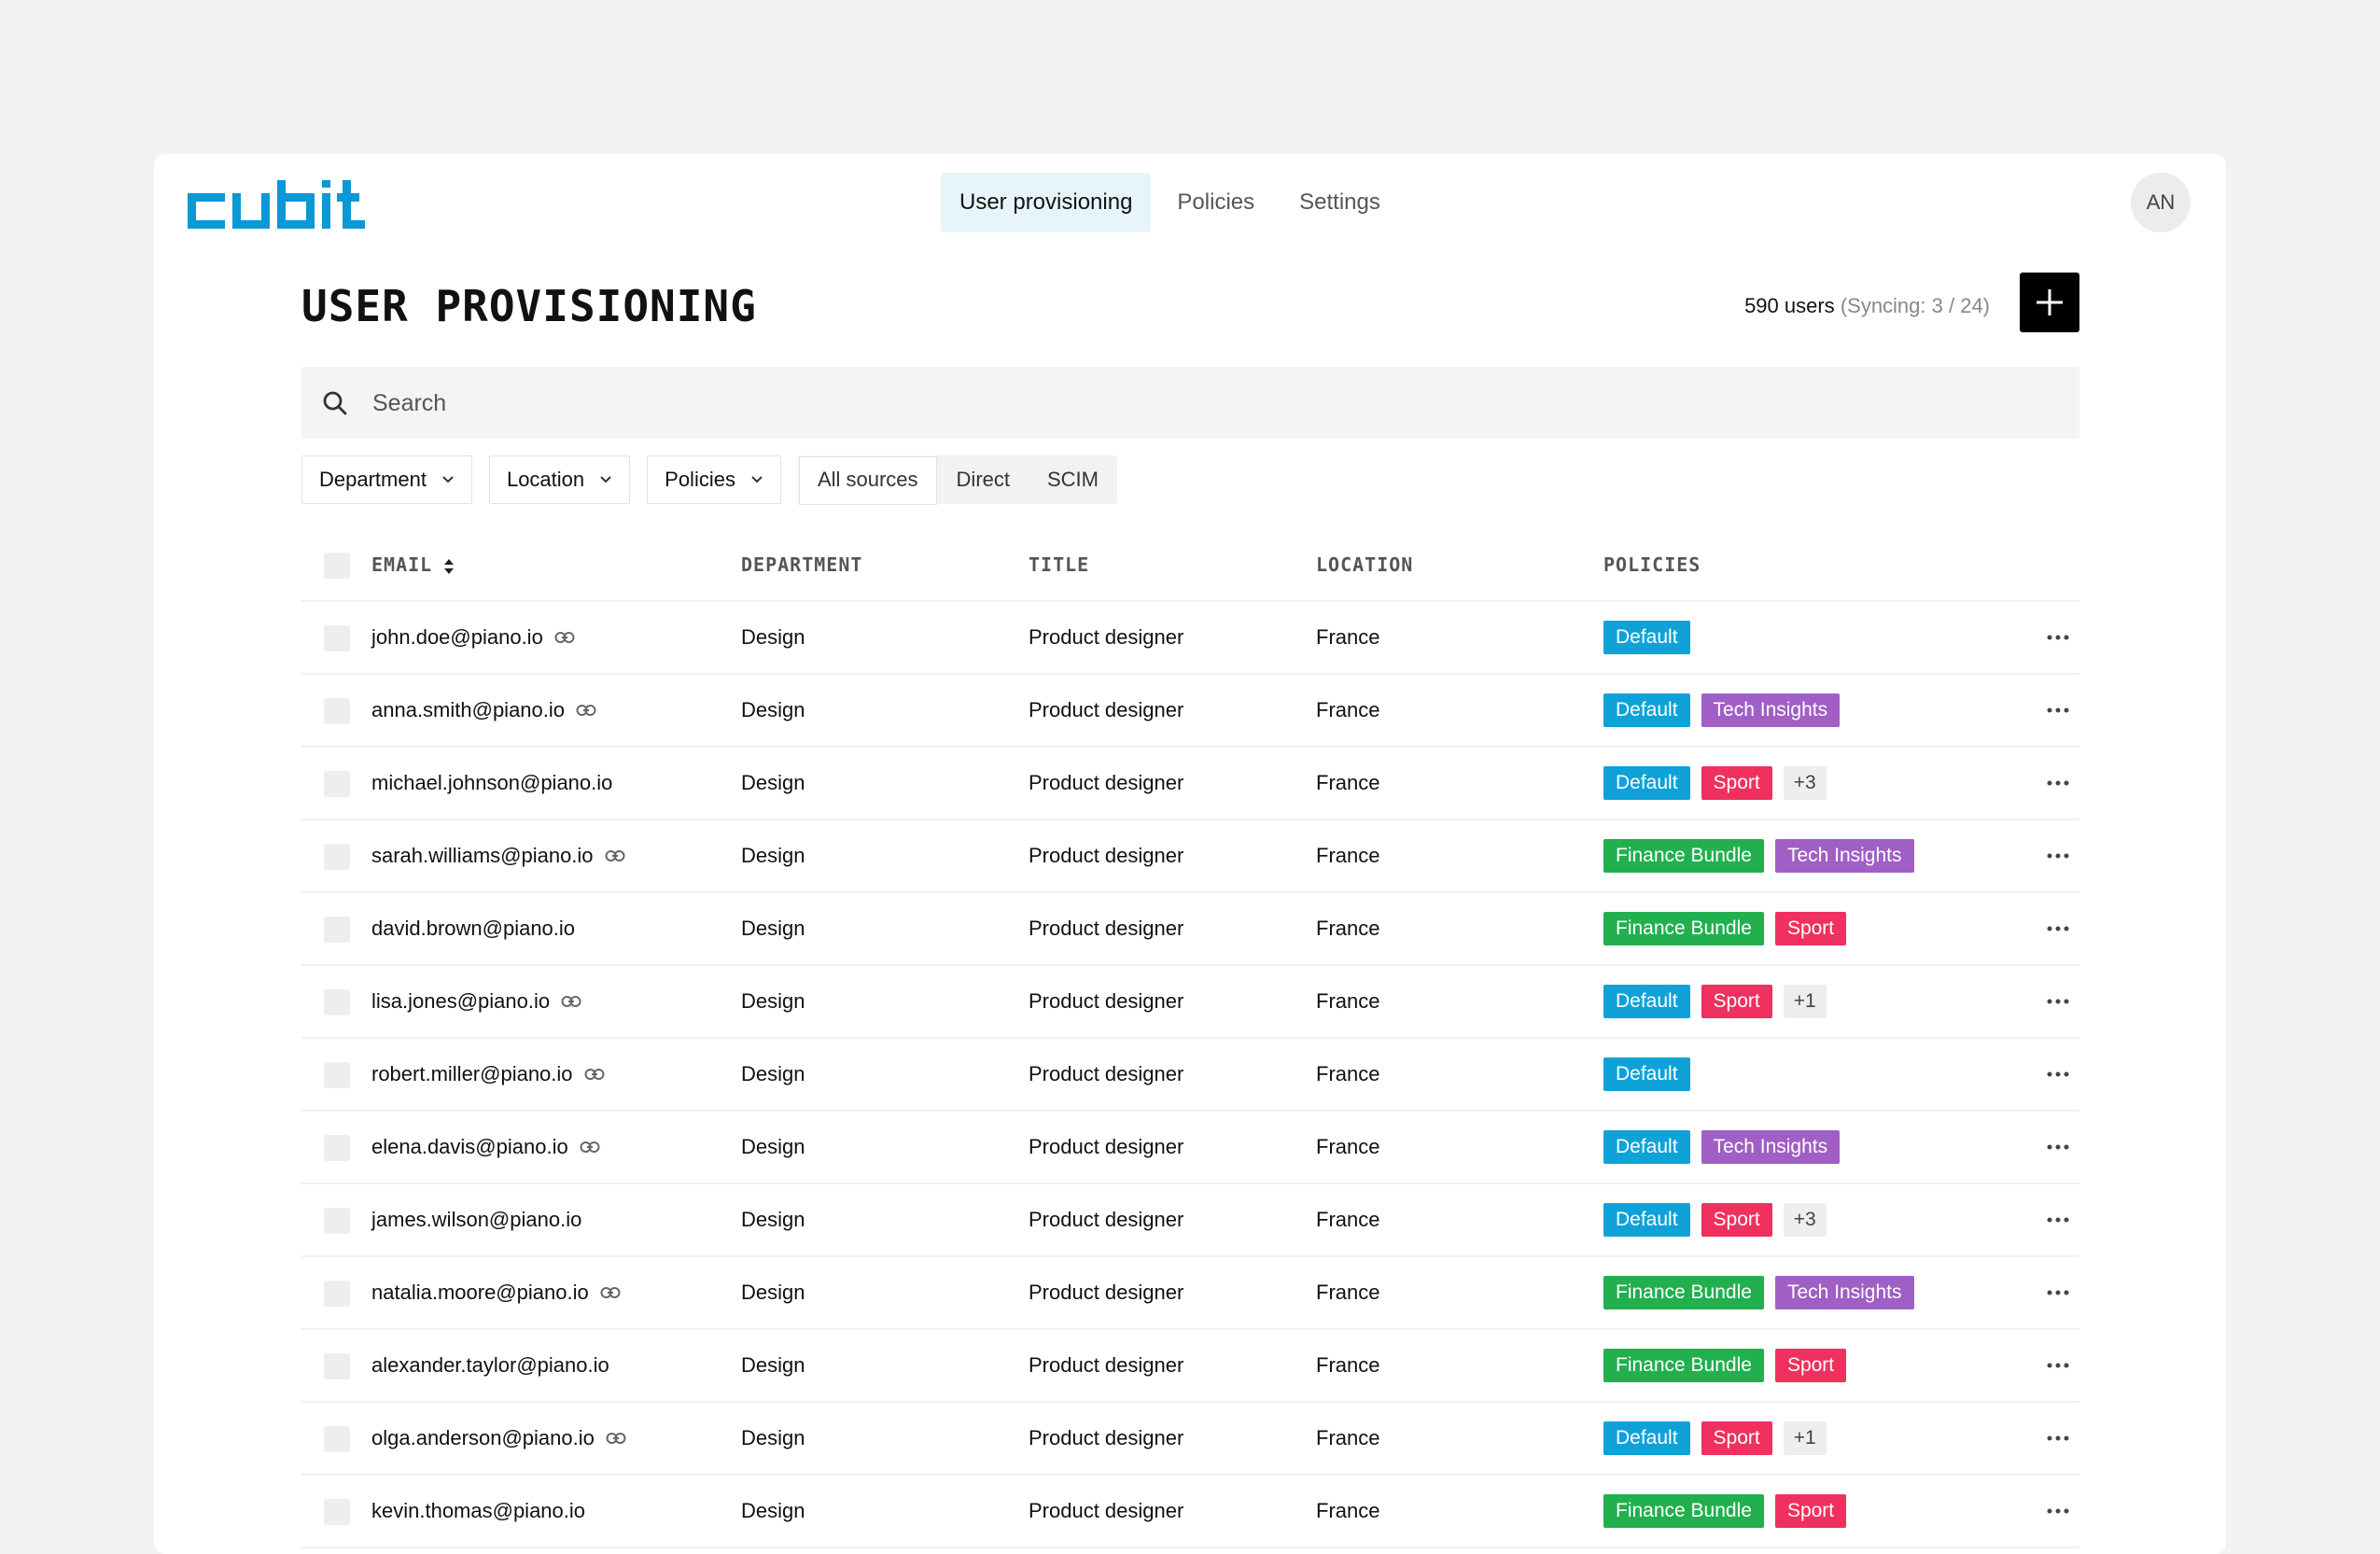 The height and width of the screenshot is (1554, 2380). What do you see at coordinates (1046, 202) in the screenshot?
I see `nav-tab-user-provisioning: User provisioning` at bounding box center [1046, 202].